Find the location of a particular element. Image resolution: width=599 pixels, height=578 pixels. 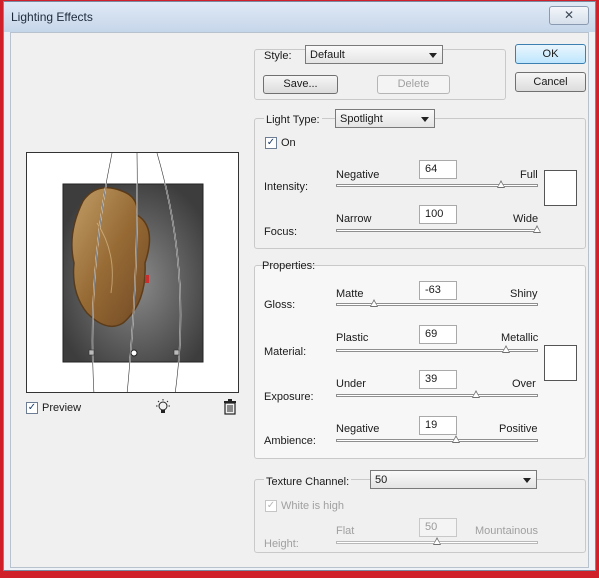

light-on-checkbox: ✓ is located at coordinates (271, 143).